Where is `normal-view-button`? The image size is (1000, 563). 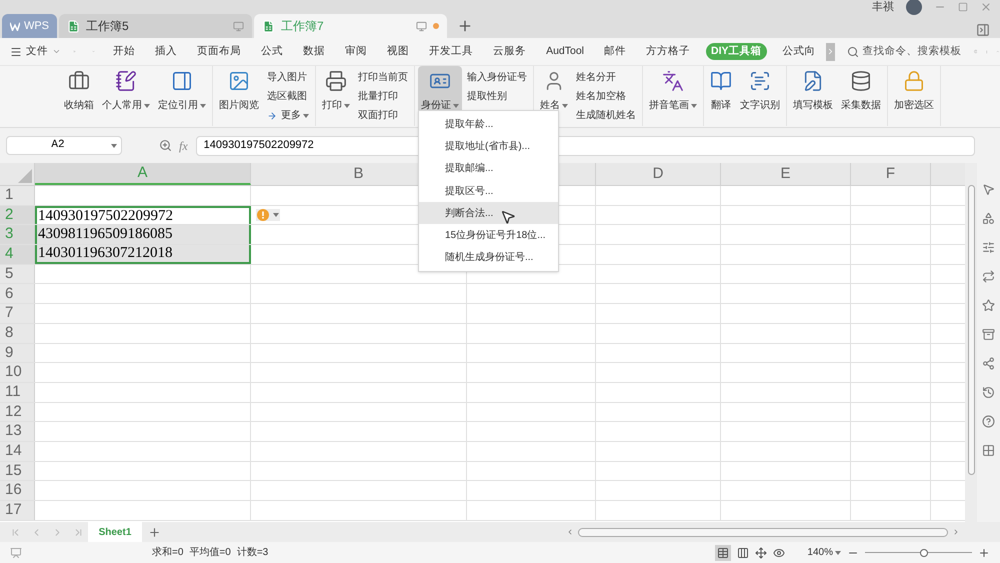 normal-view-button is located at coordinates (723, 552).